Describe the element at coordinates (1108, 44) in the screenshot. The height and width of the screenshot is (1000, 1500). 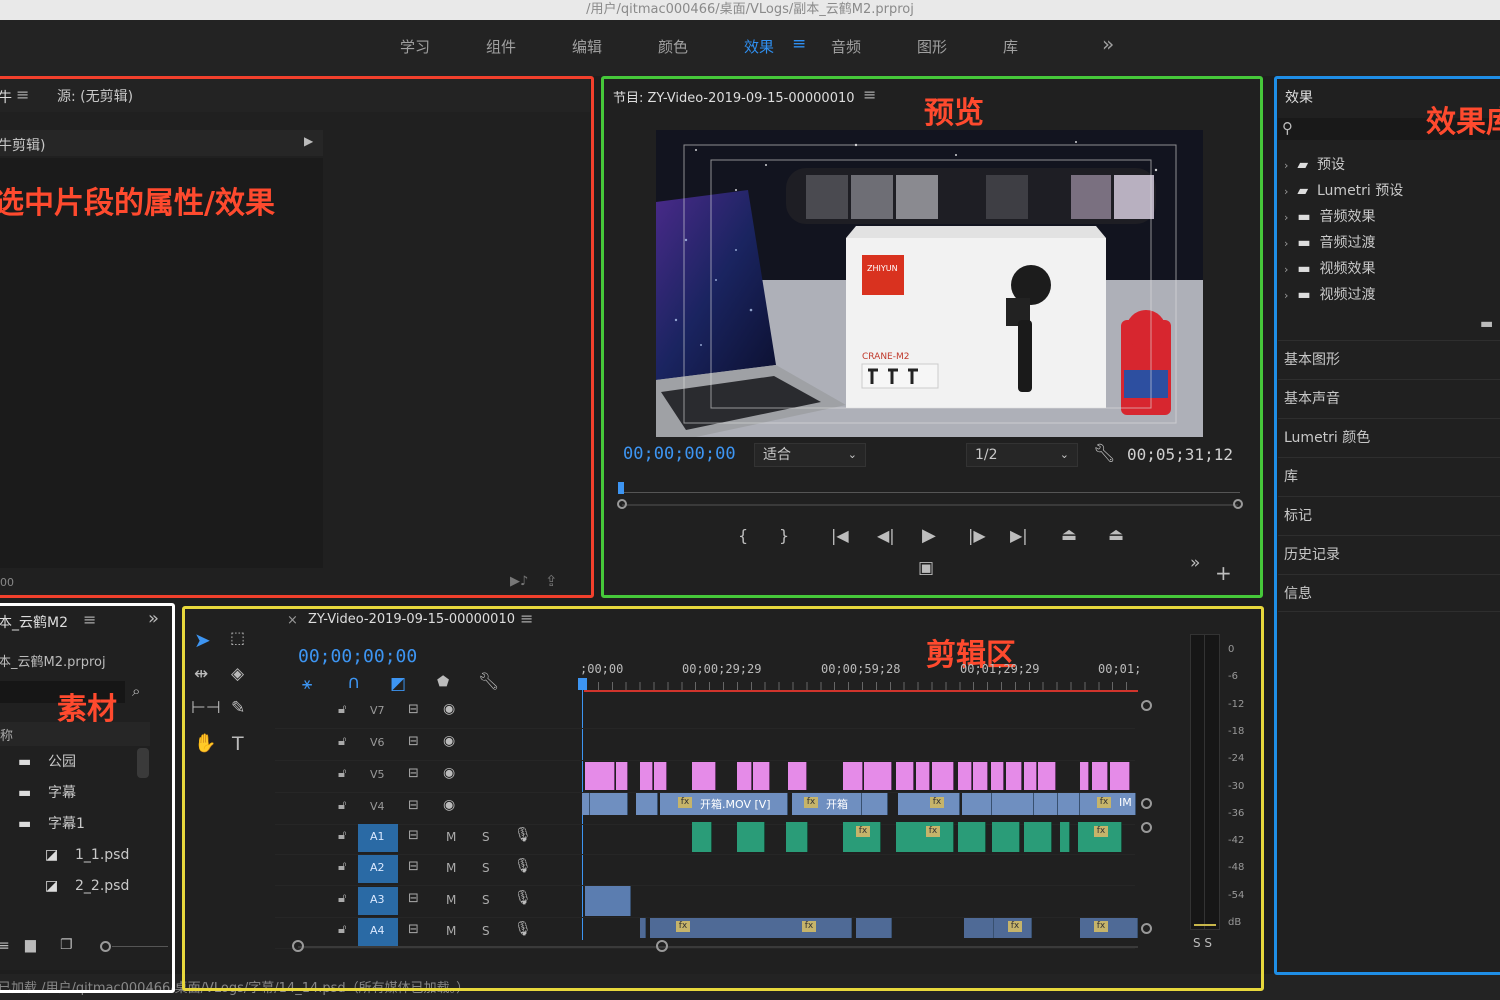
I see `more-workspaces-icon: »` at that location.